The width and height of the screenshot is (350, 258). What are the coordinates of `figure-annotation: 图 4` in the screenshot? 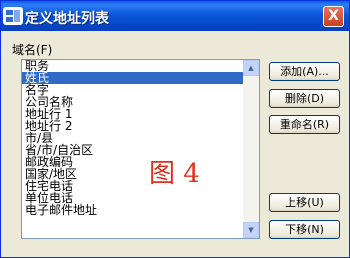 It's located at (174, 174).